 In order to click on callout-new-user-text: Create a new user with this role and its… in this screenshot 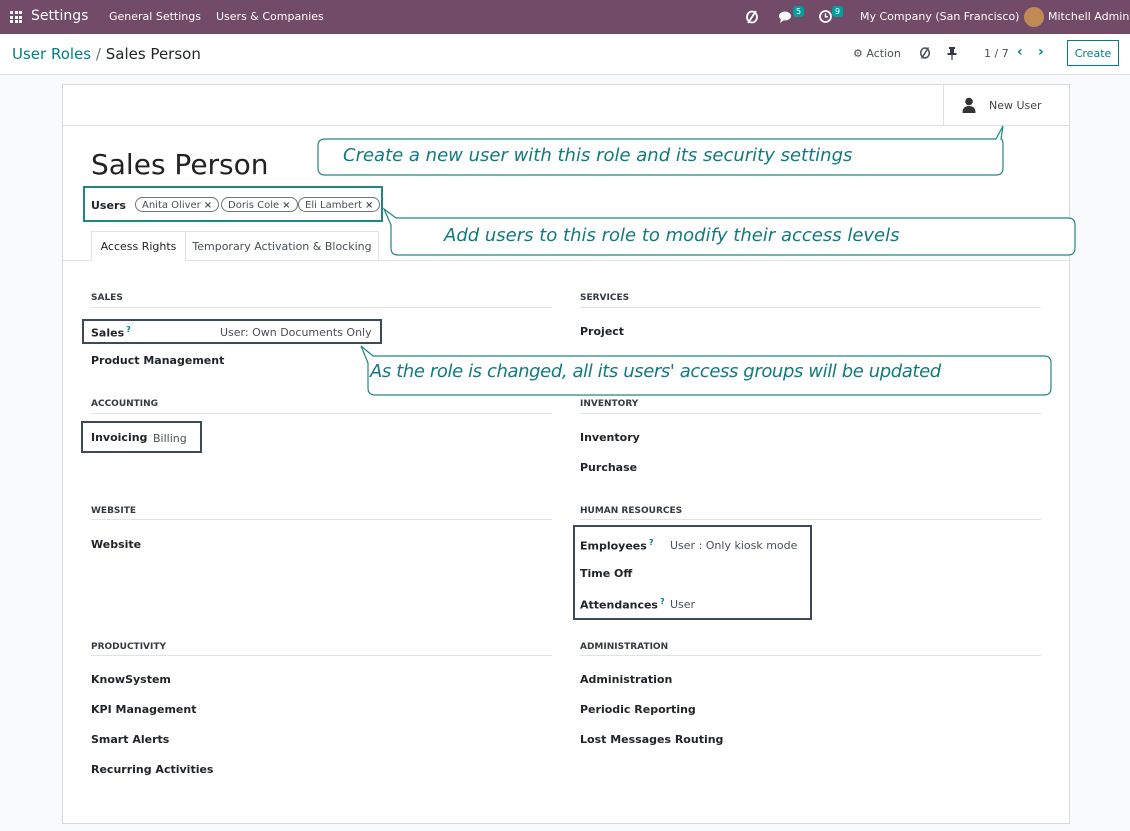, I will do `click(598, 155)`.